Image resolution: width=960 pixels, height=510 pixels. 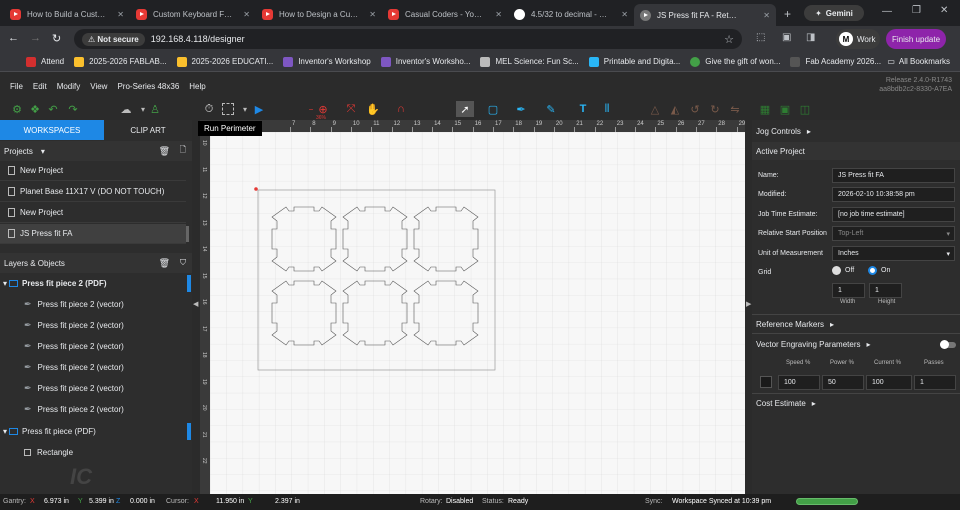 I want to click on projects-scrollbar, so click(x=187, y=234).